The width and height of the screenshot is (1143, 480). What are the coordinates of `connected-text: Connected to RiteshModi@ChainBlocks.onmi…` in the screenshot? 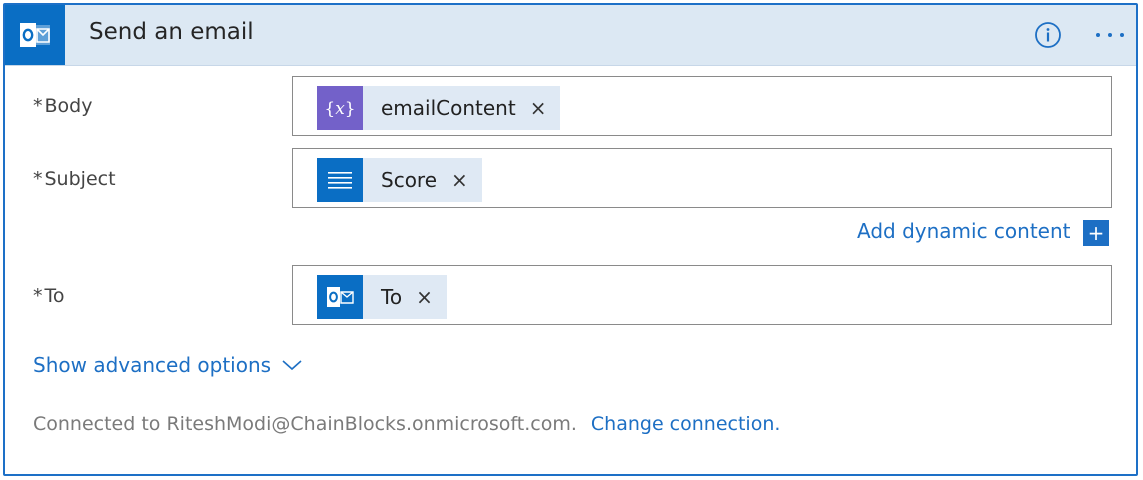 It's located at (305, 424).